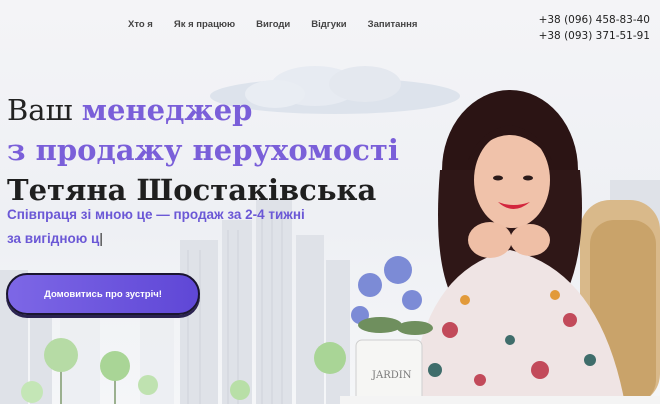 The image size is (660, 404). What do you see at coordinates (393, 24) in the screenshot?
I see `nav-item-faq: Запитання` at bounding box center [393, 24].